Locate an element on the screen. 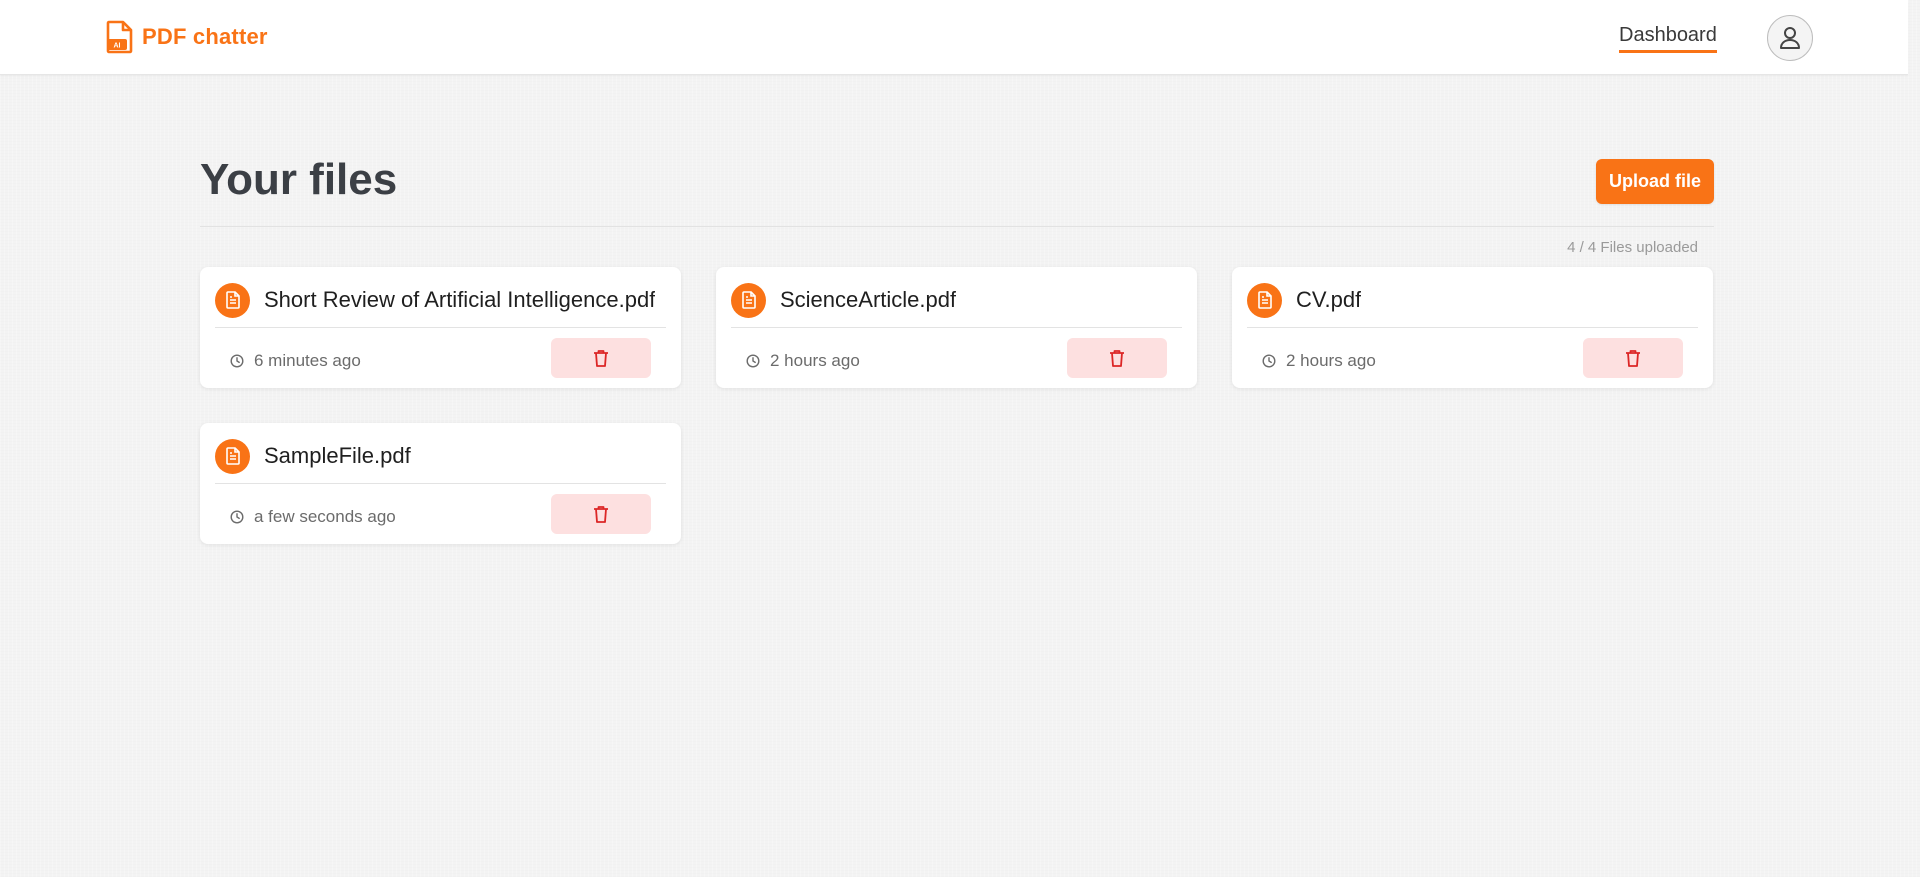  file-card-link: SampleFile.pdf is located at coordinates (440, 456).